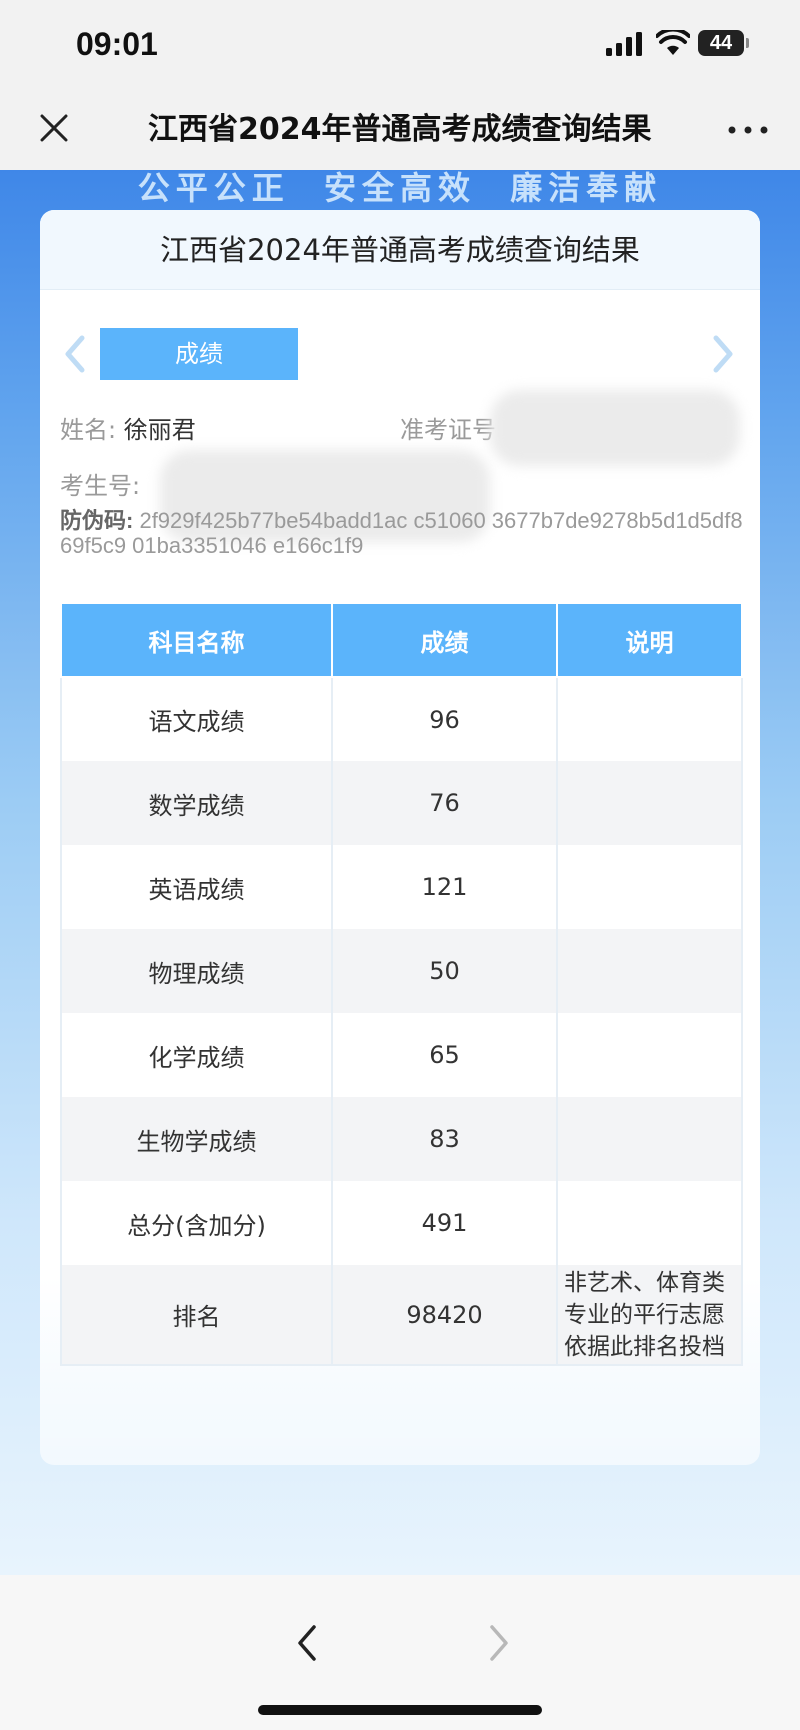 This screenshot has height=1730, width=800. What do you see at coordinates (196, 640) in the screenshot?
I see `header-subject: 科目名称` at bounding box center [196, 640].